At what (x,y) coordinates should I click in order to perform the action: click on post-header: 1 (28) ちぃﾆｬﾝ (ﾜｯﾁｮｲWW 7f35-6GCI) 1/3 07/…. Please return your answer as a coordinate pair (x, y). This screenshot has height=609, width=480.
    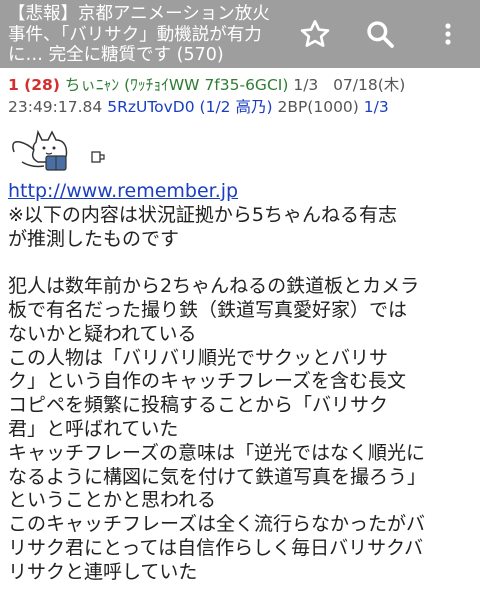
    Looking at the image, I should click on (240, 93).